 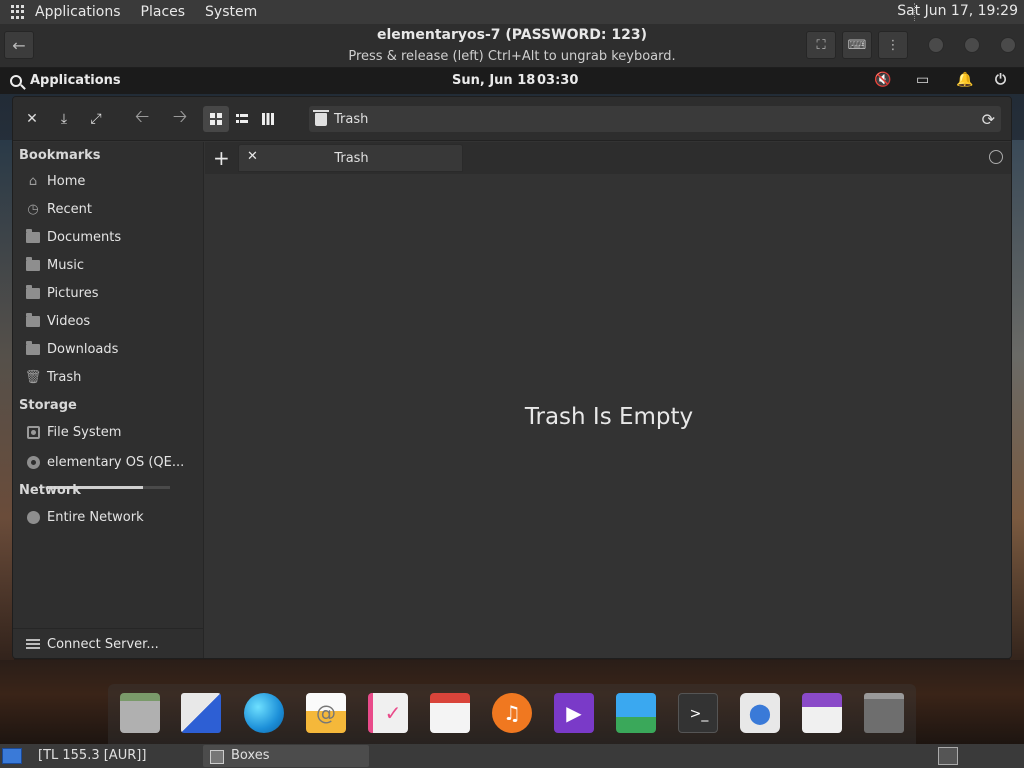 I want to click on guest-date: Sun, Jun 18, so click(x=493, y=80).